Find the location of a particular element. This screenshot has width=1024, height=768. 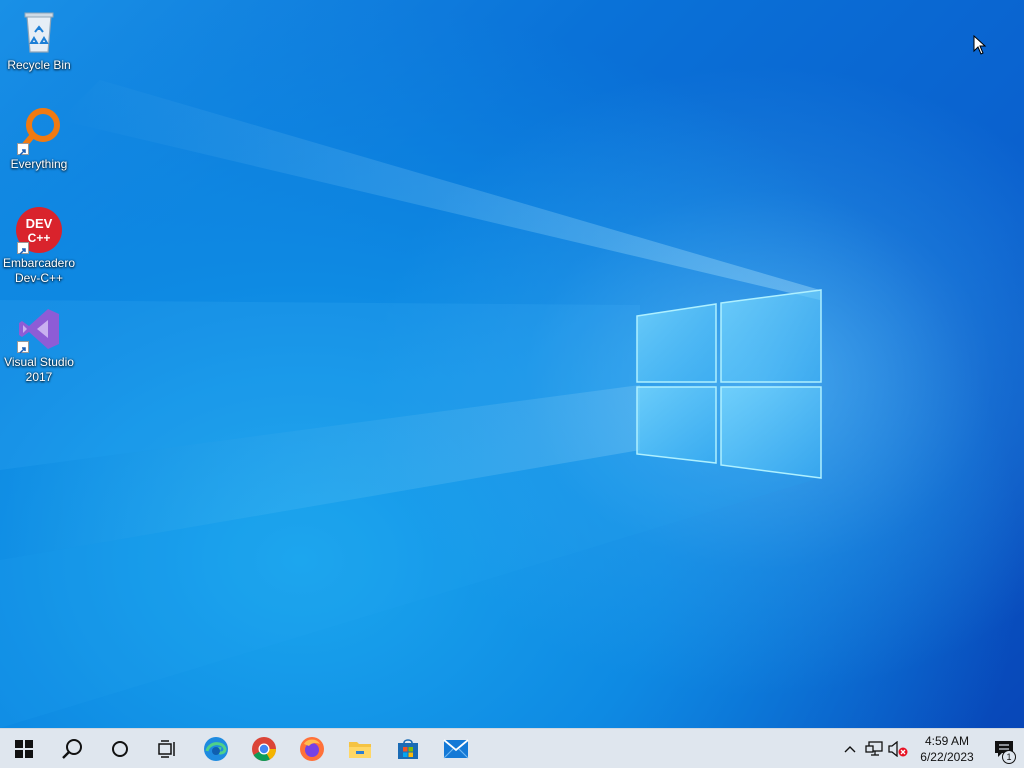

edge-button is located at coordinates (216, 748).